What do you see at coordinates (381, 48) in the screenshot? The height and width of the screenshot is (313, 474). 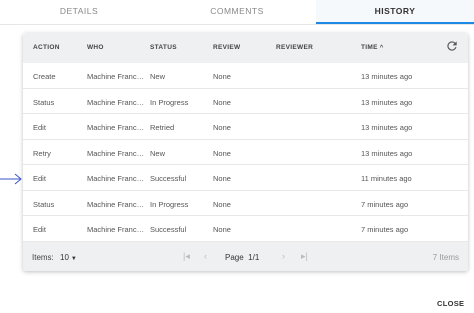 I see `sort-ascending-icon: ^` at bounding box center [381, 48].